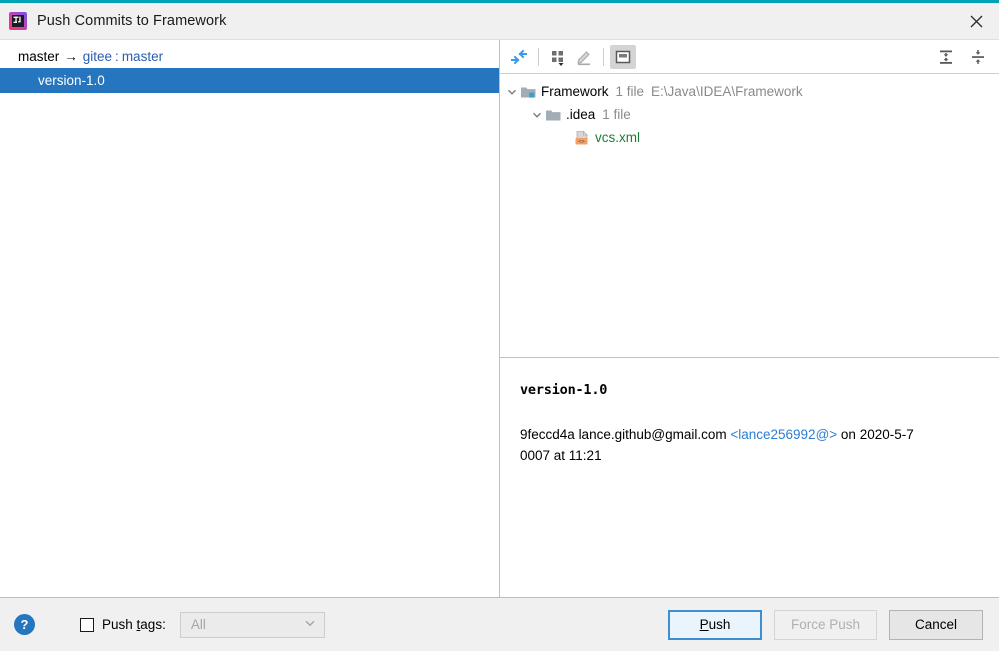 The image size is (999, 651). Describe the element at coordinates (528, 92) in the screenshot. I see `module-folder-icon` at that location.